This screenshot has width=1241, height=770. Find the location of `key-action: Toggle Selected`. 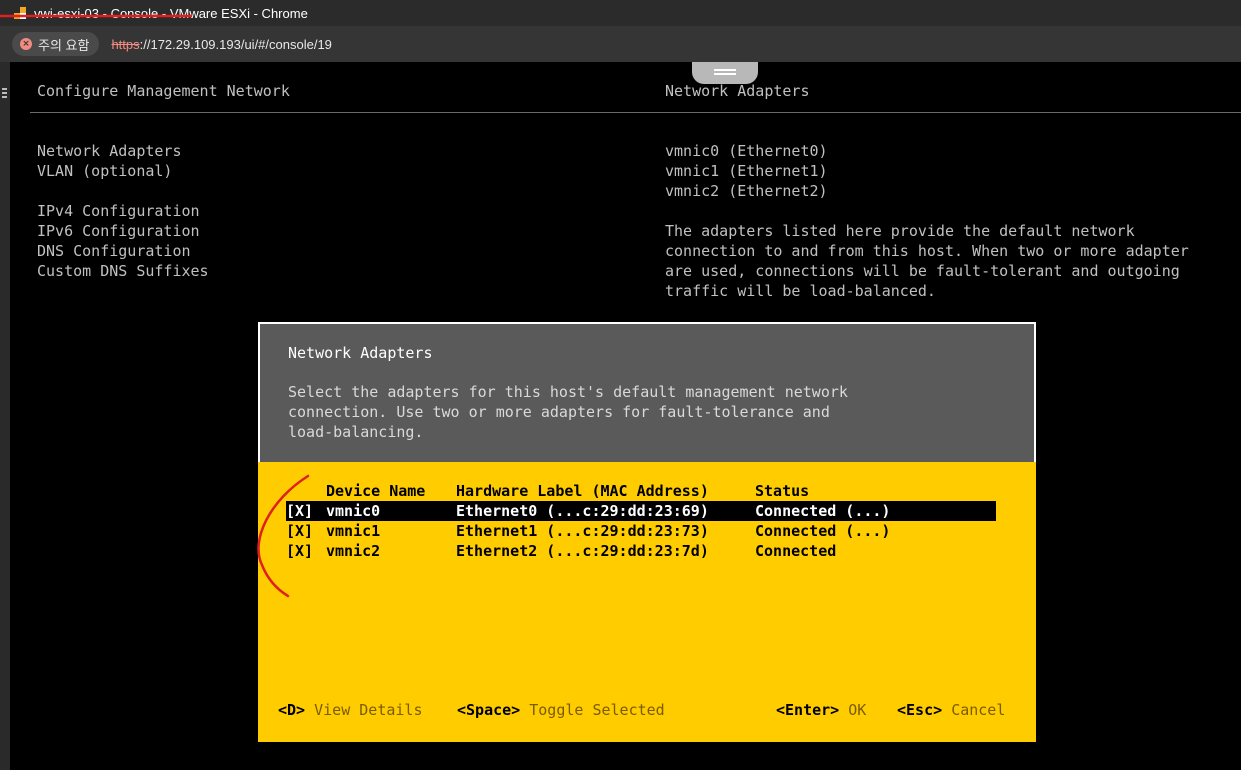

key-action: Toggle Selected is located at coordinates (597, 710).